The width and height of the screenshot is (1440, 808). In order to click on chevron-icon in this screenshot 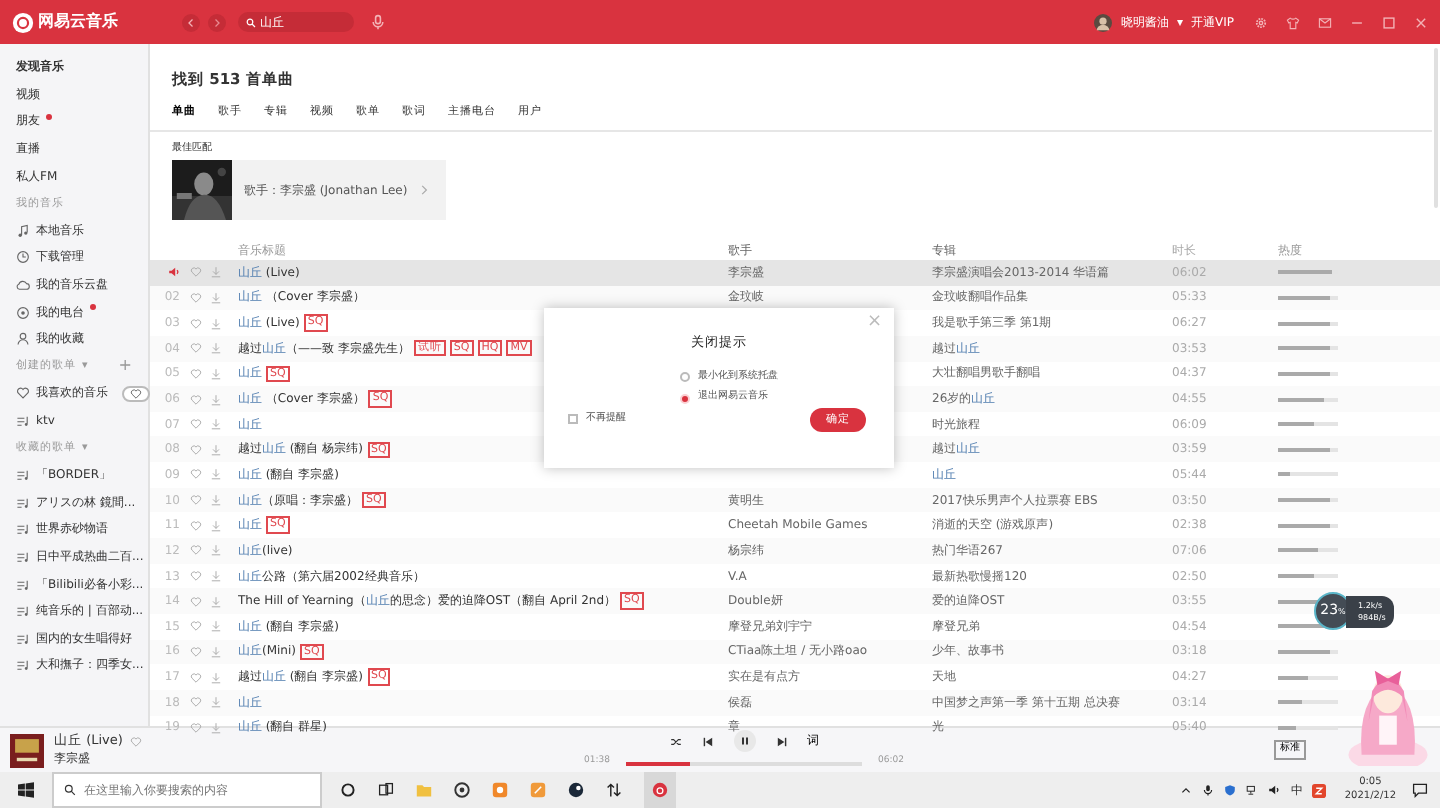, I will do `click(424, 190)`.